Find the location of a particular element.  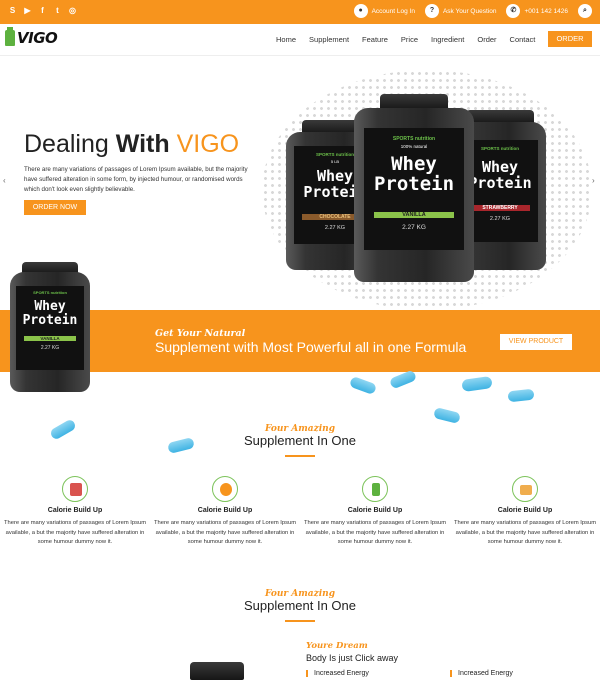

youtube-icon: ▶ is located at coordinates (27, 10).